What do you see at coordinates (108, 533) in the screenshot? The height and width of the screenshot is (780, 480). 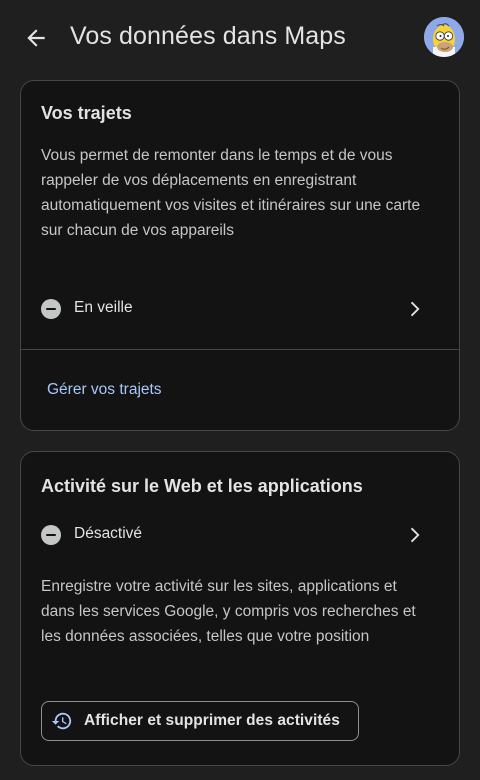 I see `web-activity-status-label: Désactivé` at bounding box center [108, 533].